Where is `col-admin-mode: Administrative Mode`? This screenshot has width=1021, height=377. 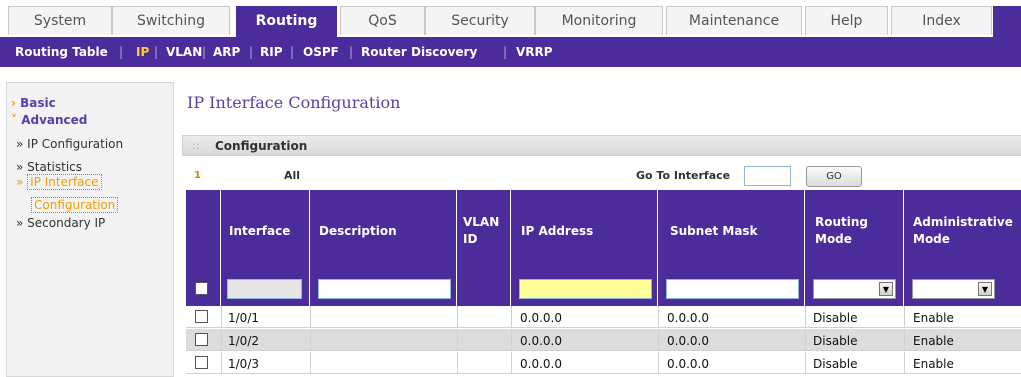
col-admin-mode: Administrative Mode is located at coordinates (962, 231).